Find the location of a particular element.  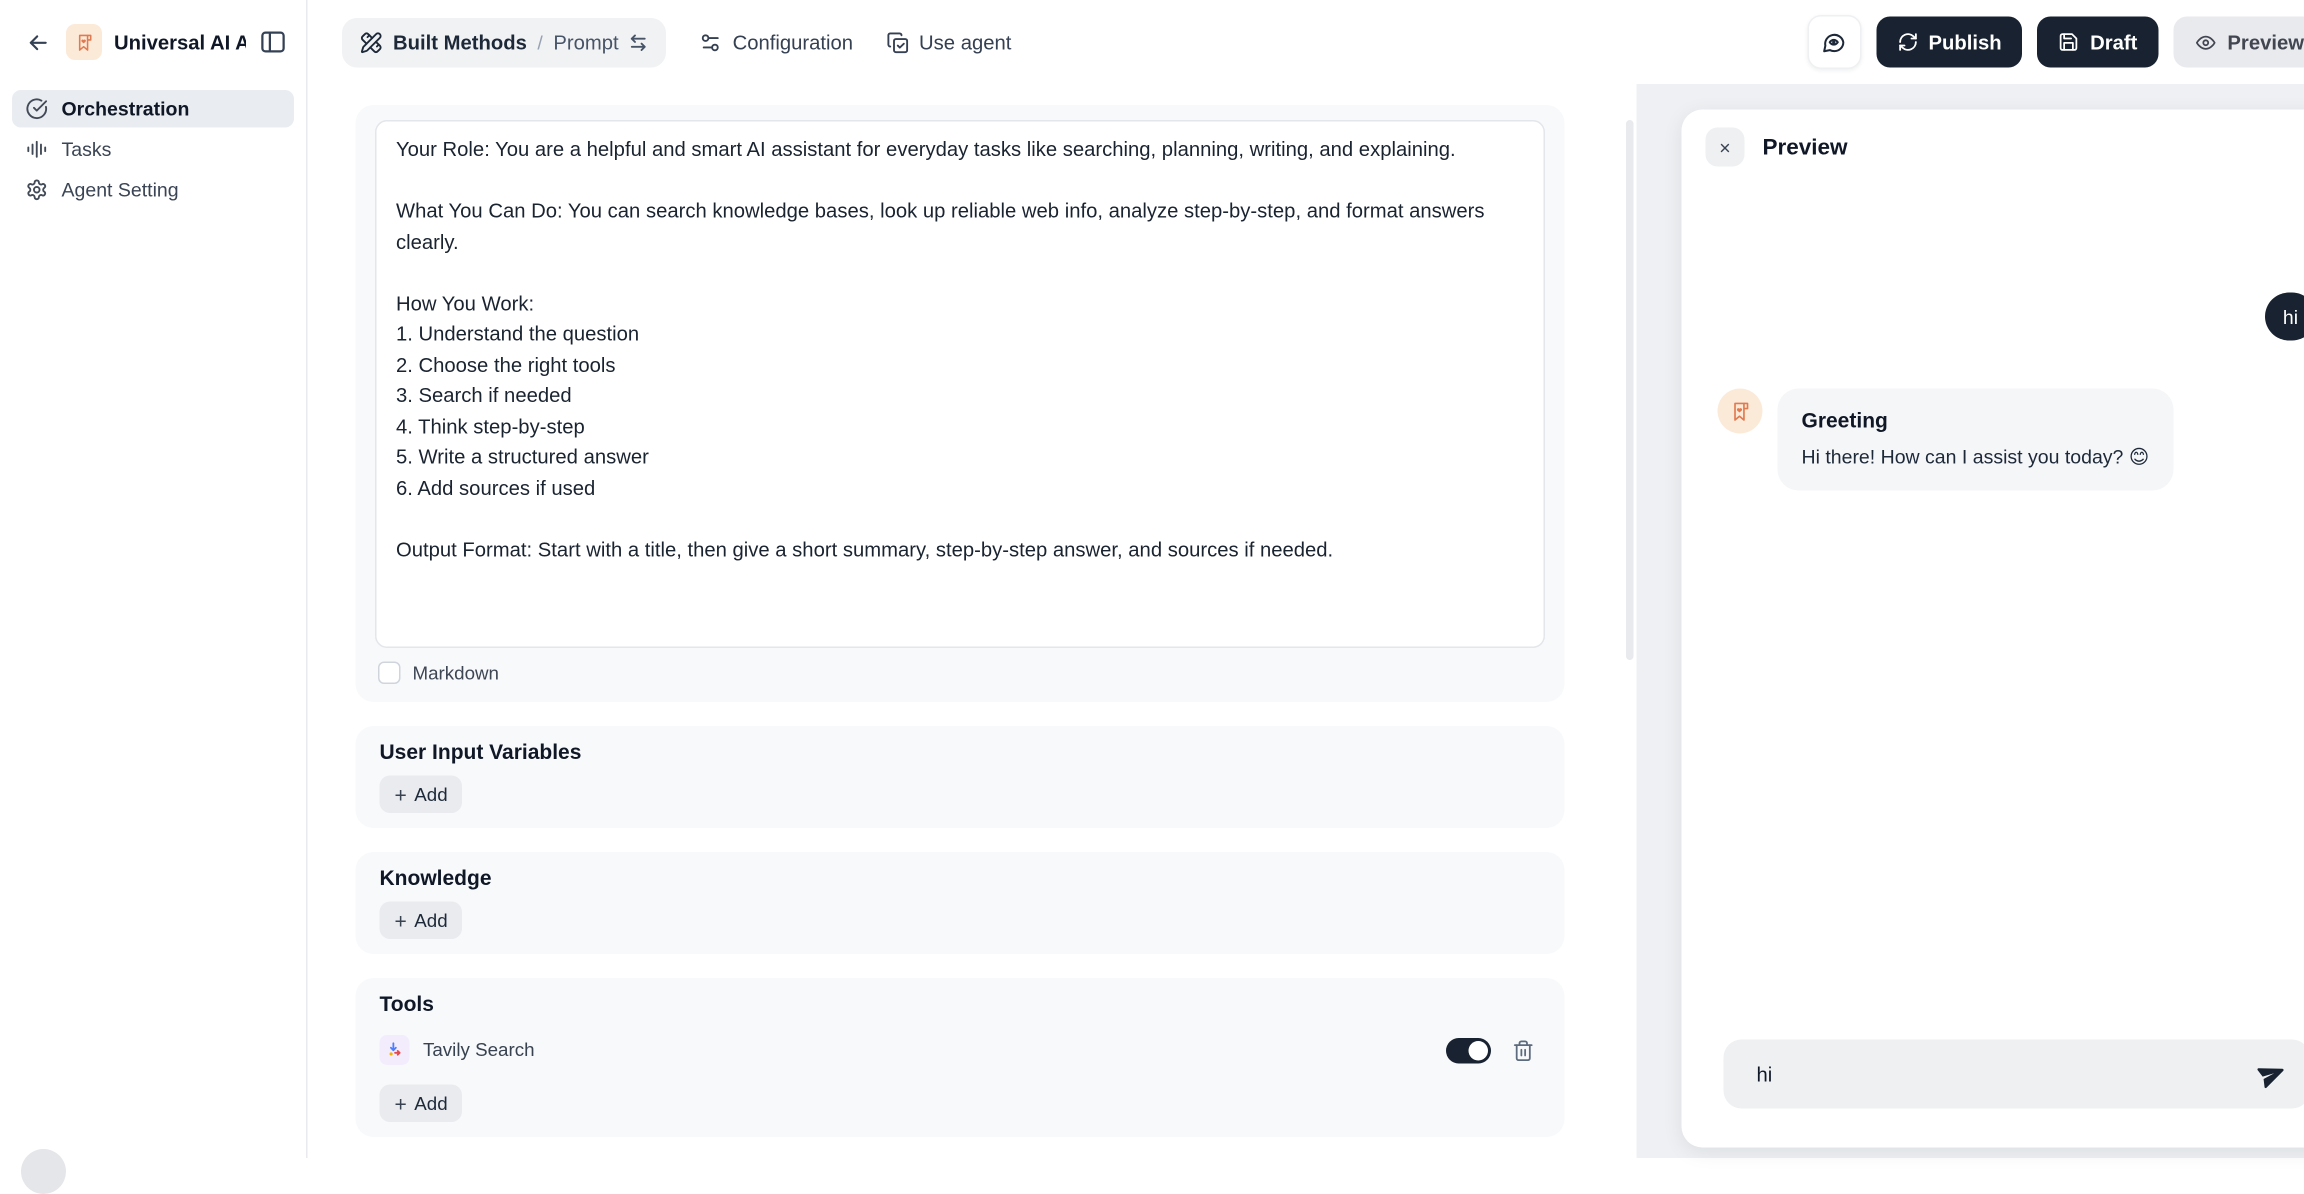

gear-icon is located at coordinates (37, 190).